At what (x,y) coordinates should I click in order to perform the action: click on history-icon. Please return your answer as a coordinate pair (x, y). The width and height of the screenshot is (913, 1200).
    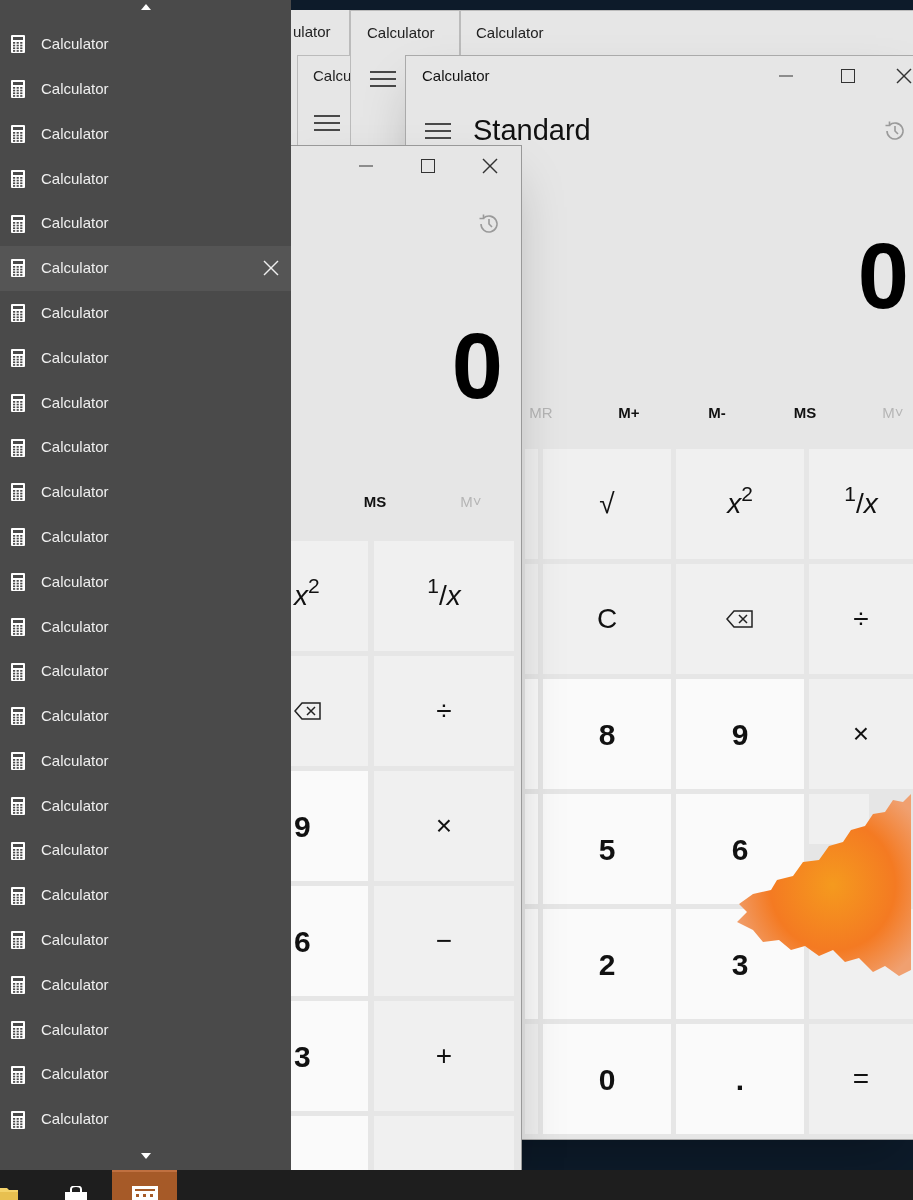
    Looking at the image, I should click on (895, 131).